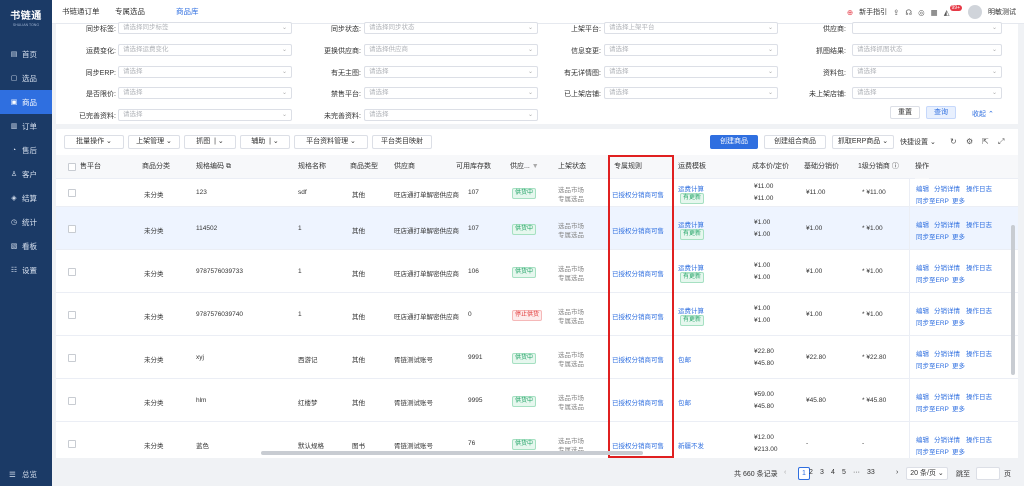 The image size is (1024, 486). Describe the element at coordinates (26, 54) in the screenshot. I see `sidebar-item-0: ▤ 首页` at that location.